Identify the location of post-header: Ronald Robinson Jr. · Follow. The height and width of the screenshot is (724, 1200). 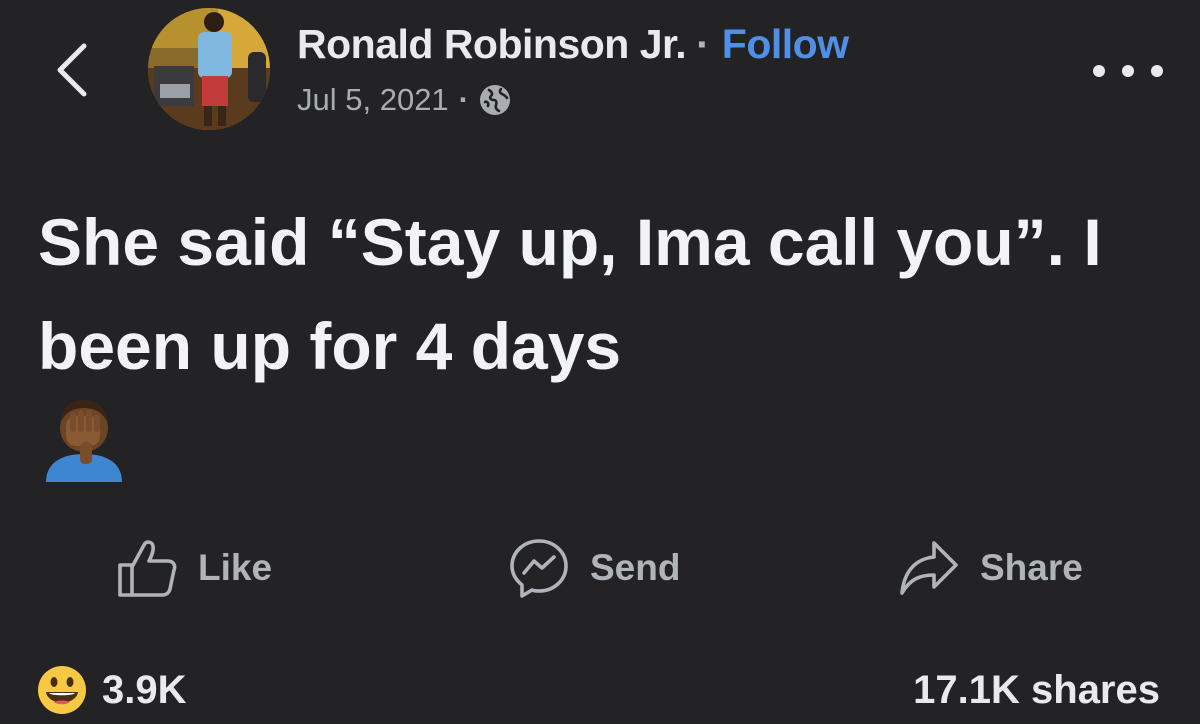
(573, 44).